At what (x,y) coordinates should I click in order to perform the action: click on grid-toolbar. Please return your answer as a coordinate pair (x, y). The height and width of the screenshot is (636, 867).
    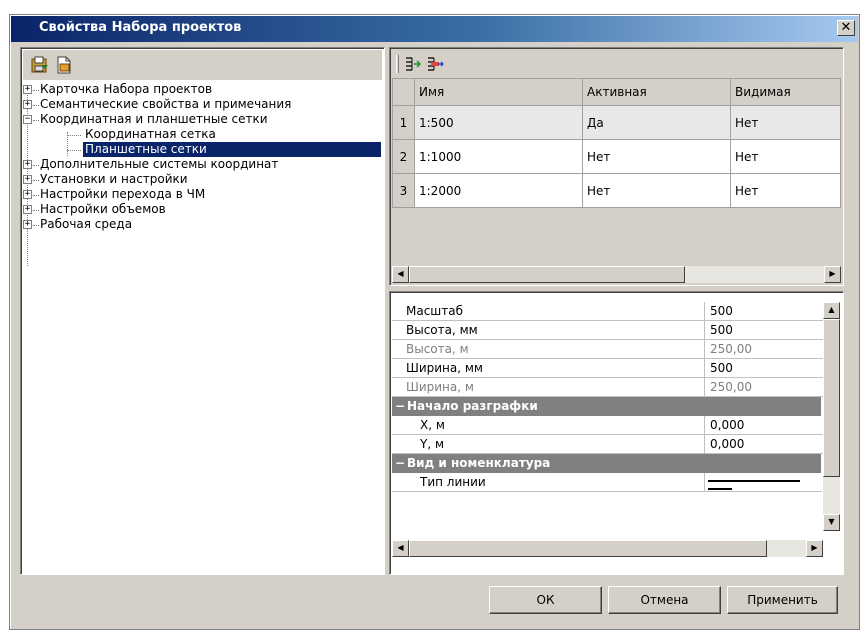
    Looking at the image, I should click on (616, 64).